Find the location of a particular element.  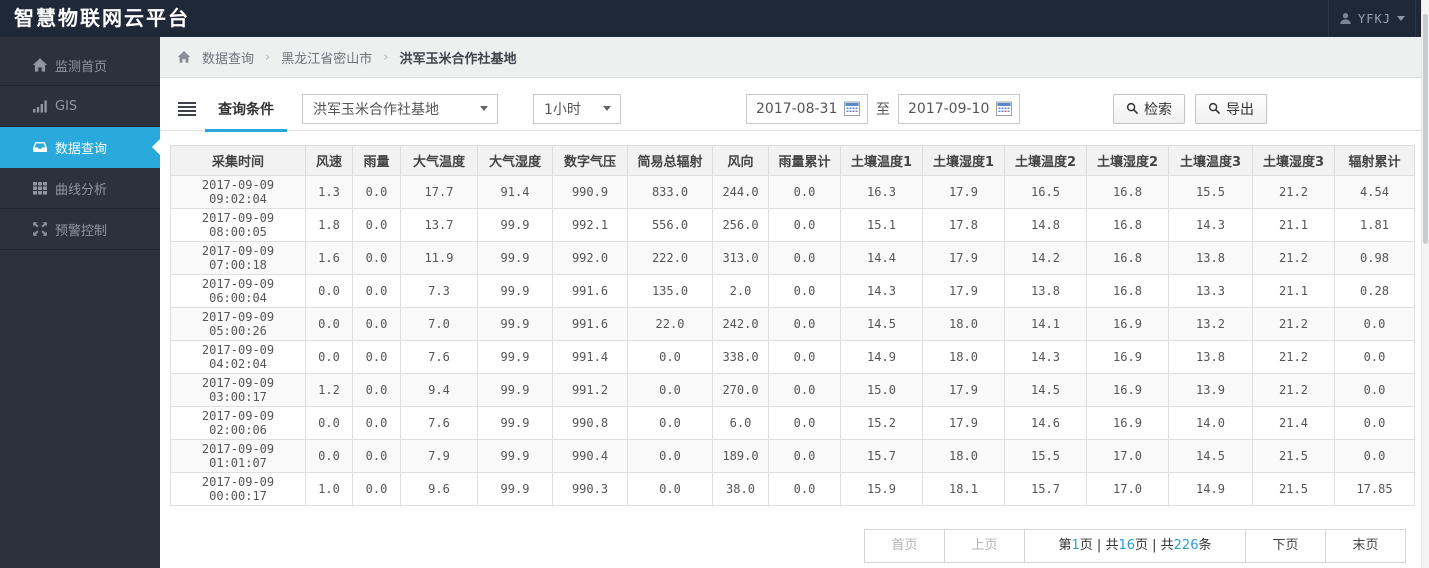

table-cell: 14.6 is located at coordinates (1045, 423).